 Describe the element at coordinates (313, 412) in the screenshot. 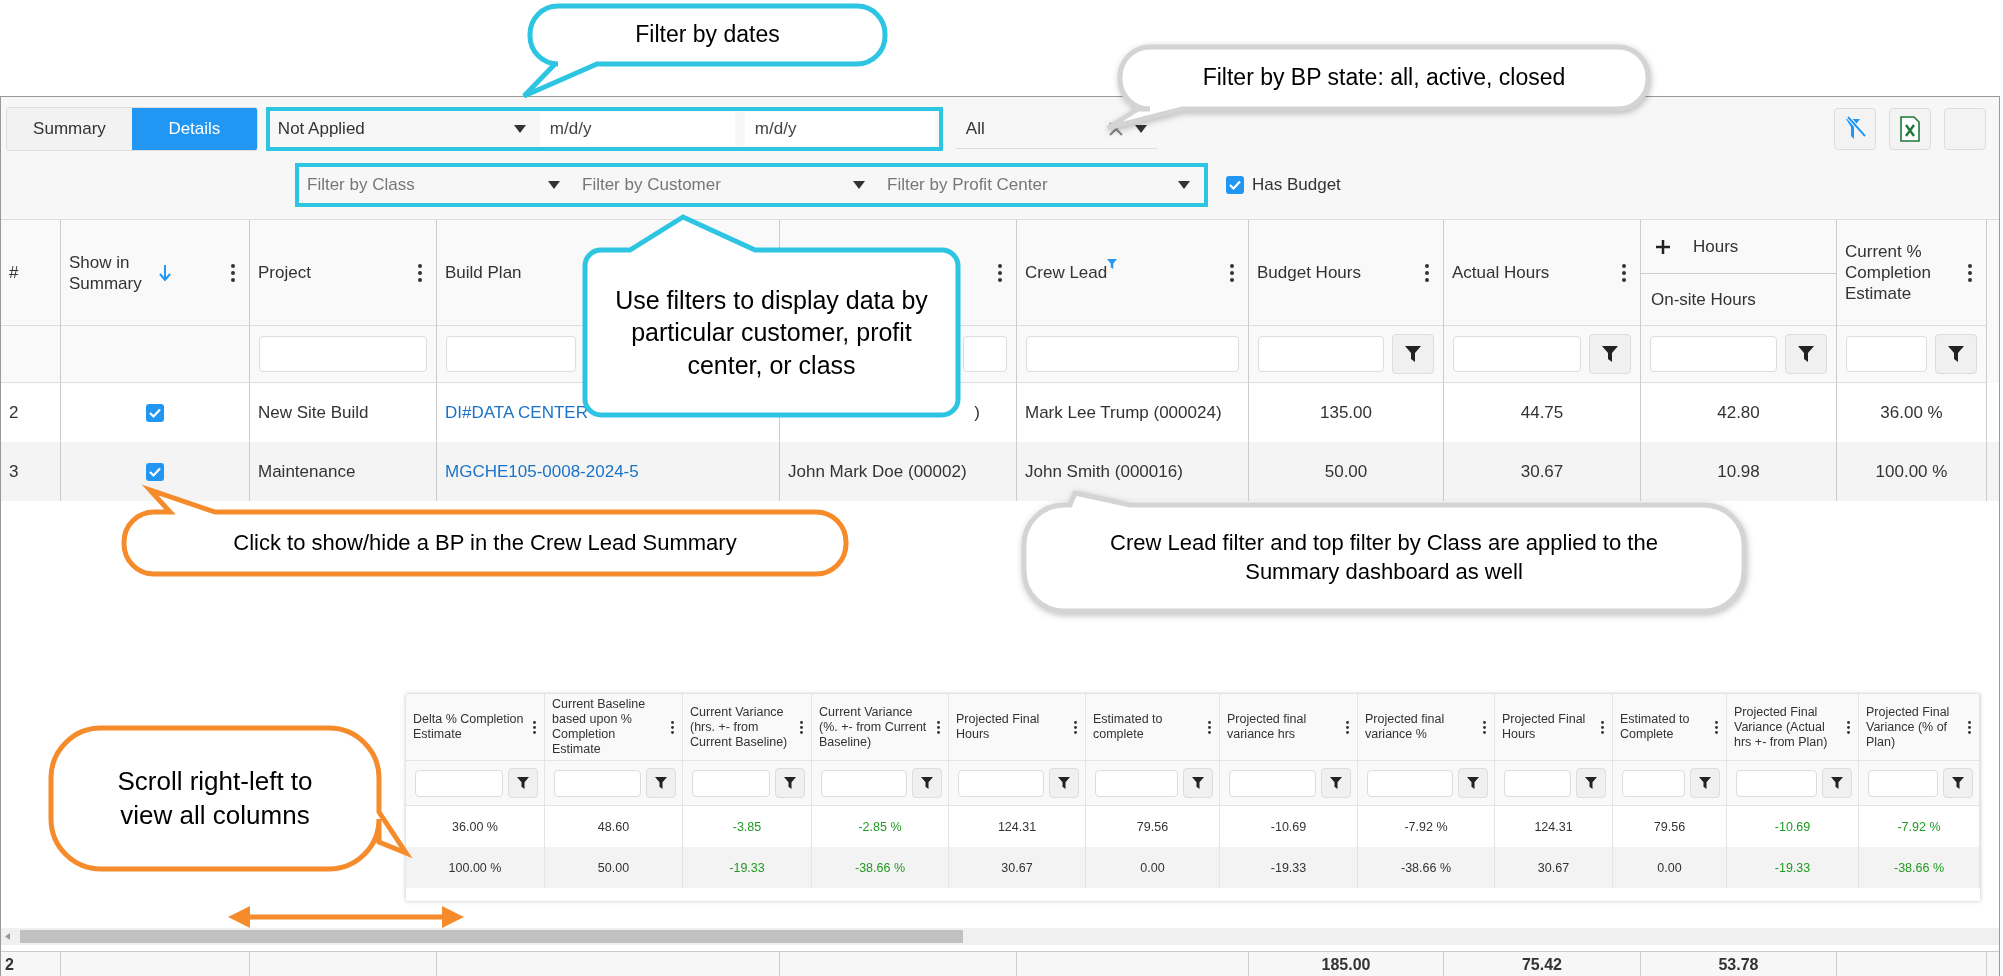

I see `table-cell: New Site Build` at that location.